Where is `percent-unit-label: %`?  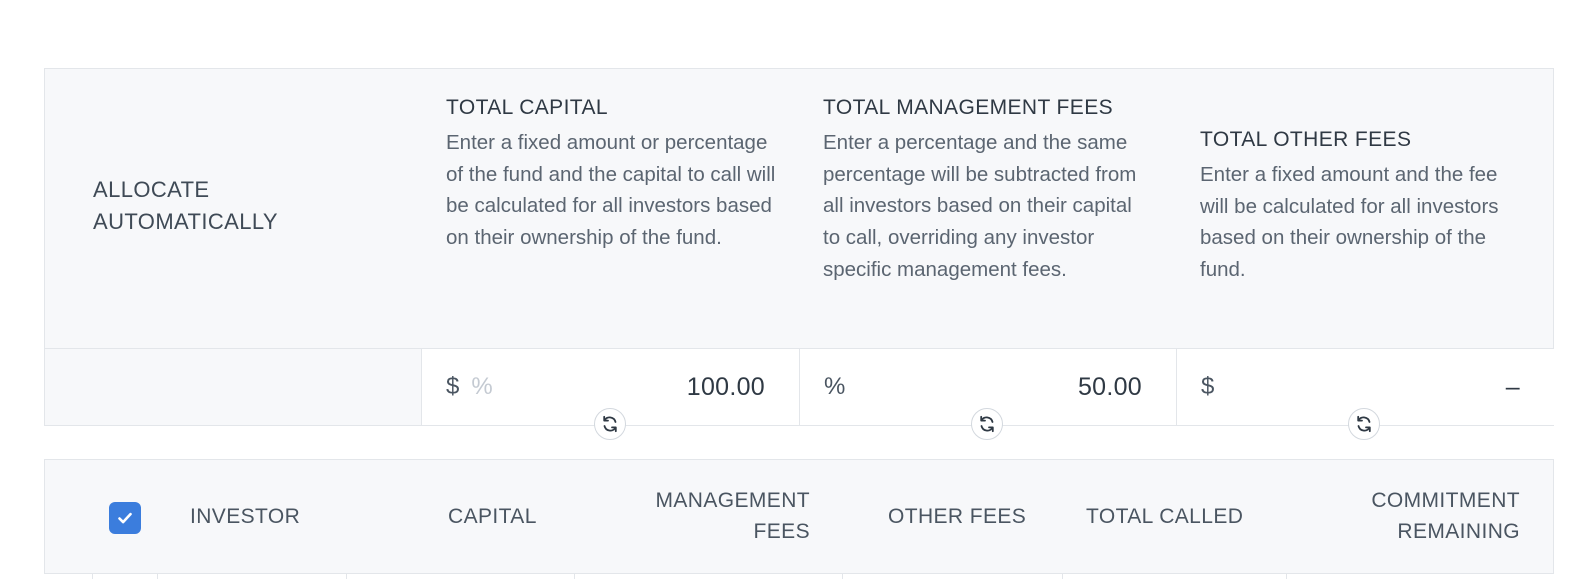
percent-unit-label: % is located at coordinates (835, 386).